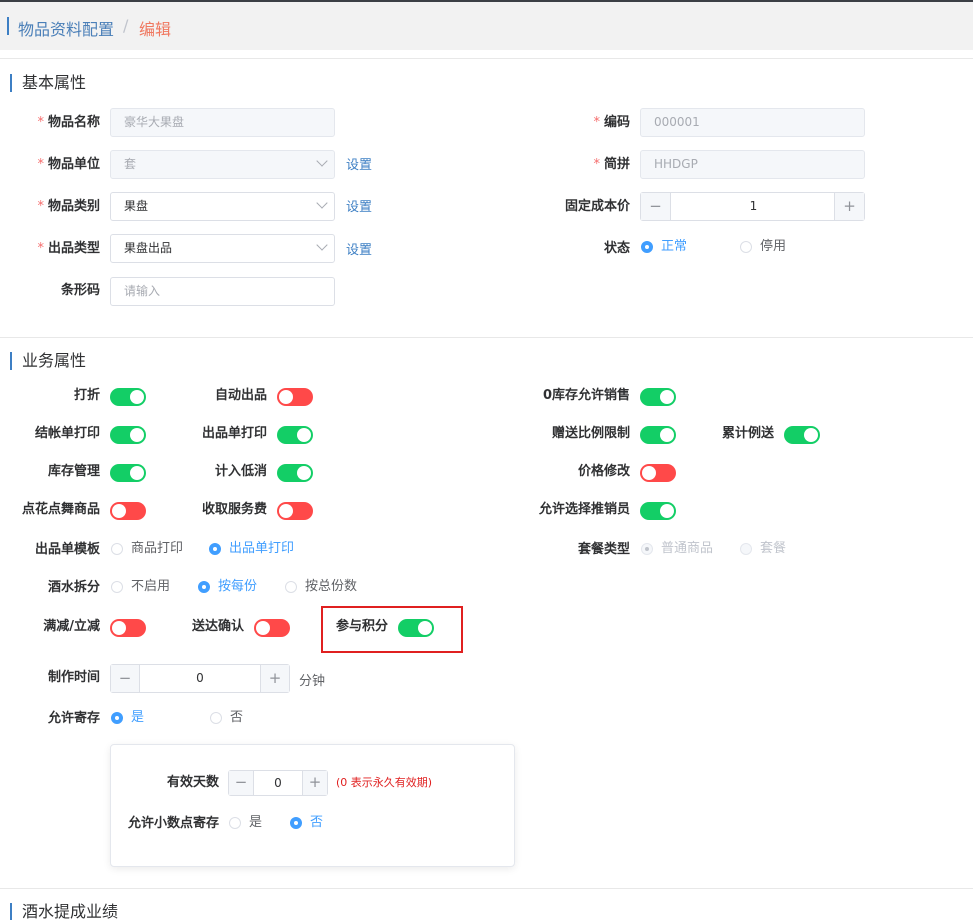  I want to click on storage-radio-no: 否, so click(226, 718).